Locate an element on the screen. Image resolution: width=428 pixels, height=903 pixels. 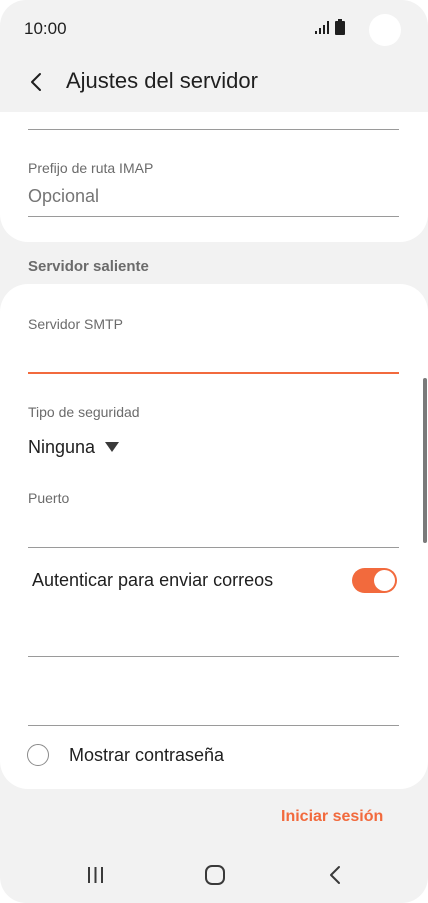
status-time: 10:00 is located at coordinates (45, 28).